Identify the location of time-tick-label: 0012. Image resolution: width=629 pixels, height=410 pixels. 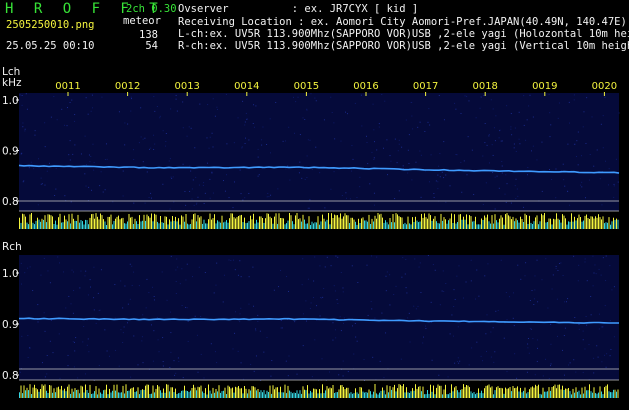
(127, 86).